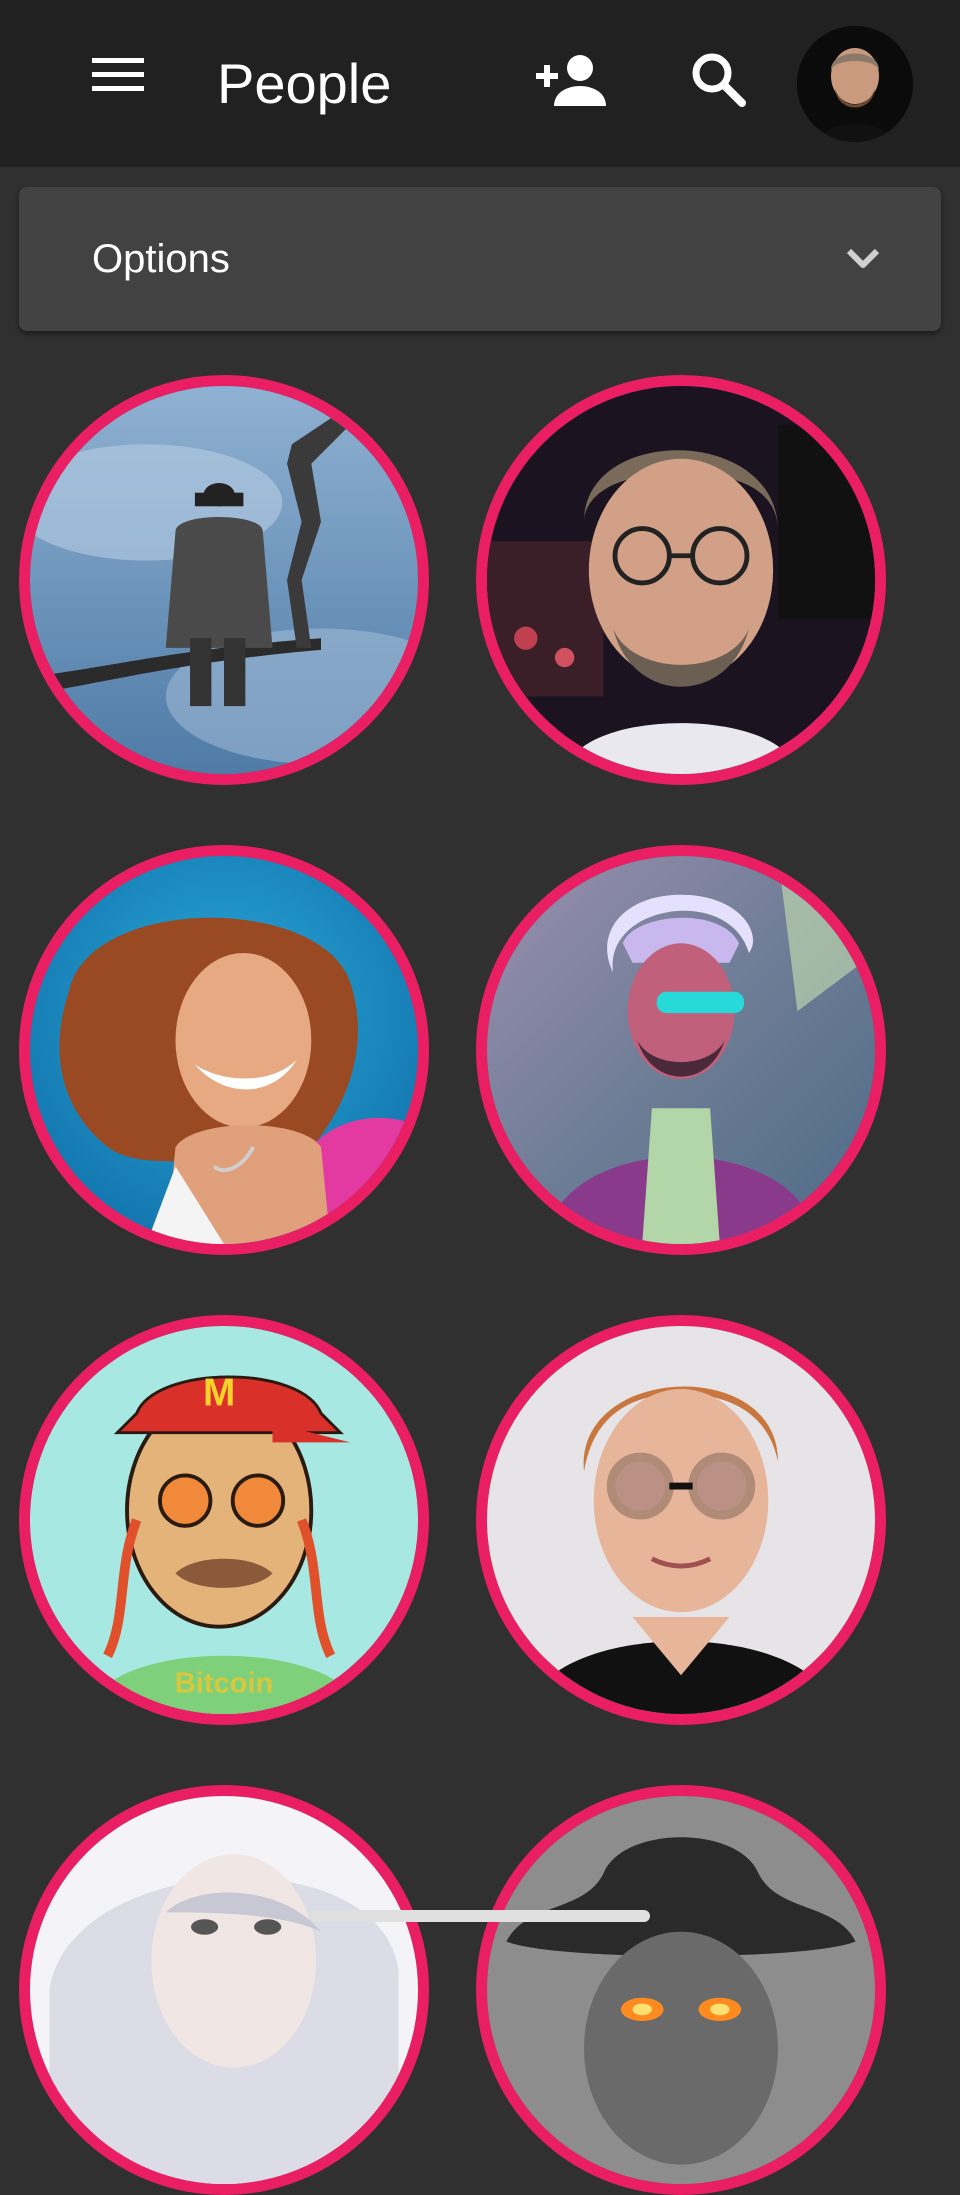 The height and width of the screenshot is (2195, 960). Describe the element at coordinates (304, 83) in the screenshot. I see `page-title: People` at that location.